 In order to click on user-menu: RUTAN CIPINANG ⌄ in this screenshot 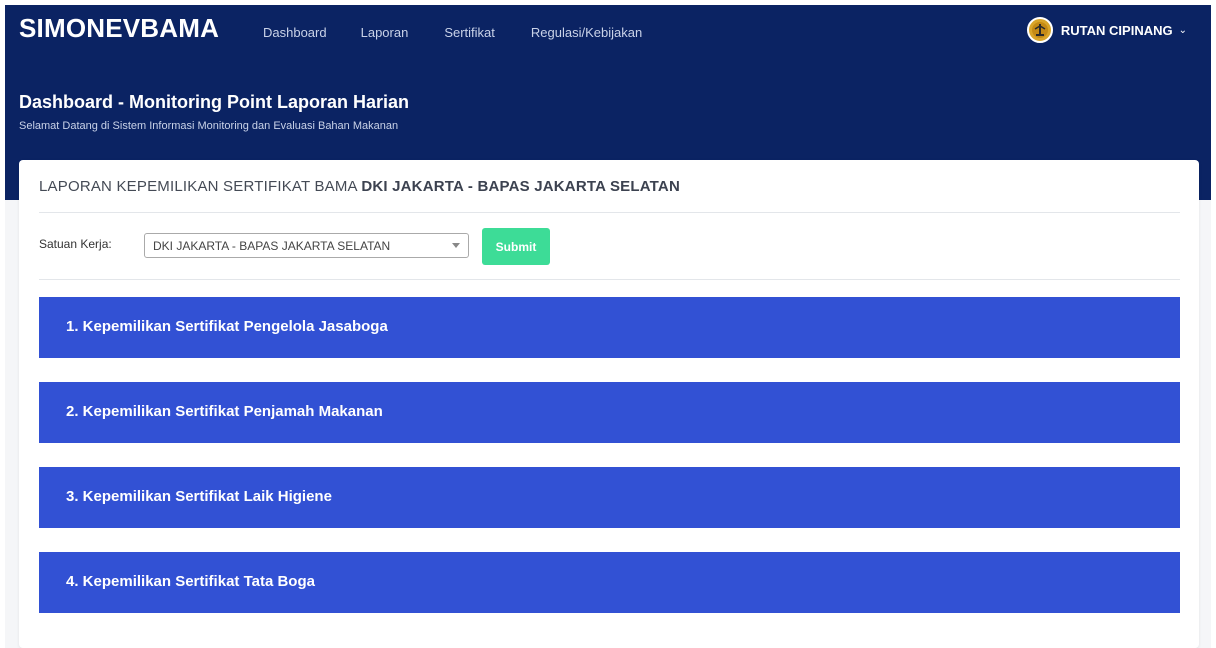, I will do `click(1106, 30)`.